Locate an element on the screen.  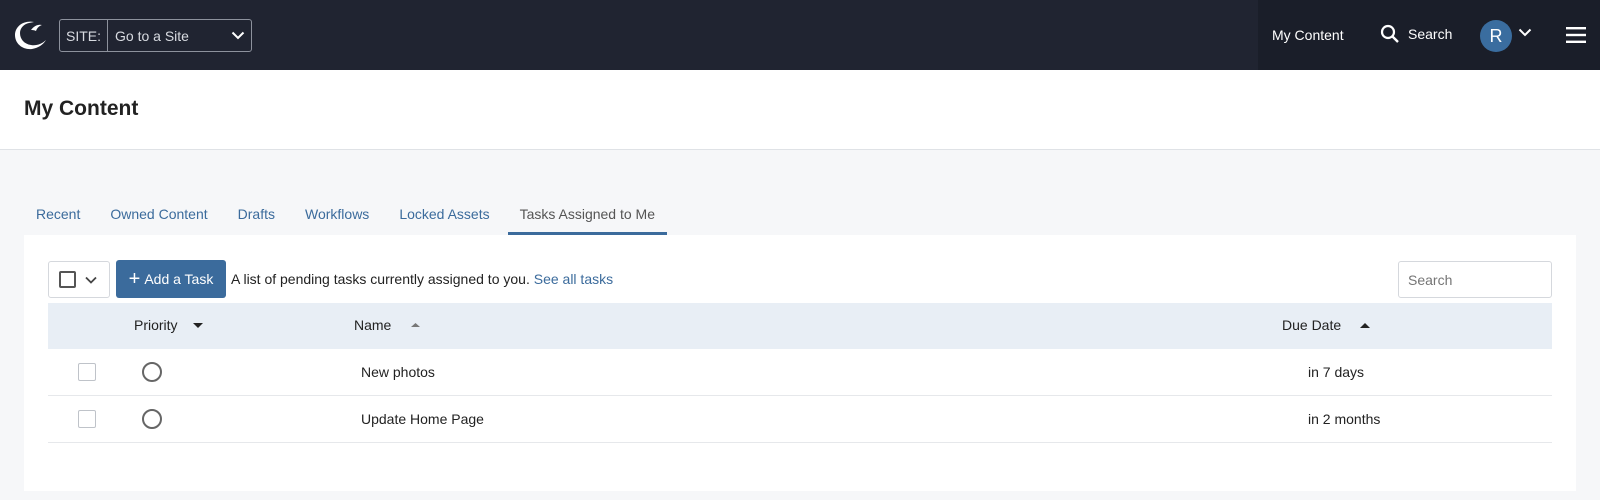
task-name: New photos is located at coordinates (398, 372).